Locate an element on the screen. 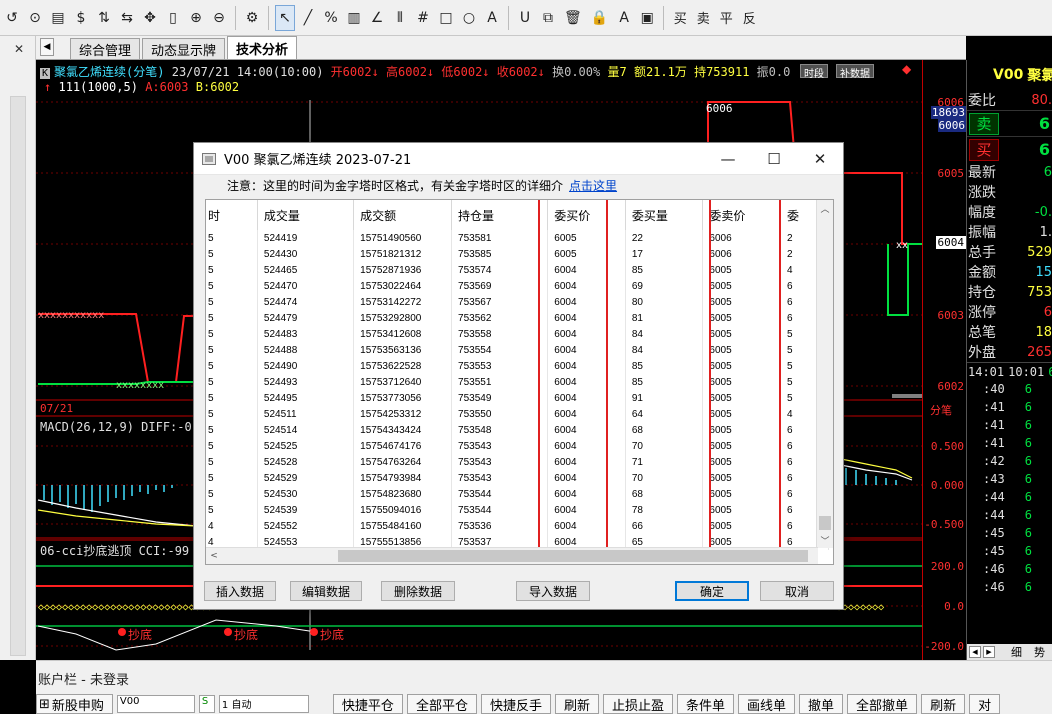 This screenshot has height=714, width=1052. circle-icon: ○ is located at coordinates (469, 18).